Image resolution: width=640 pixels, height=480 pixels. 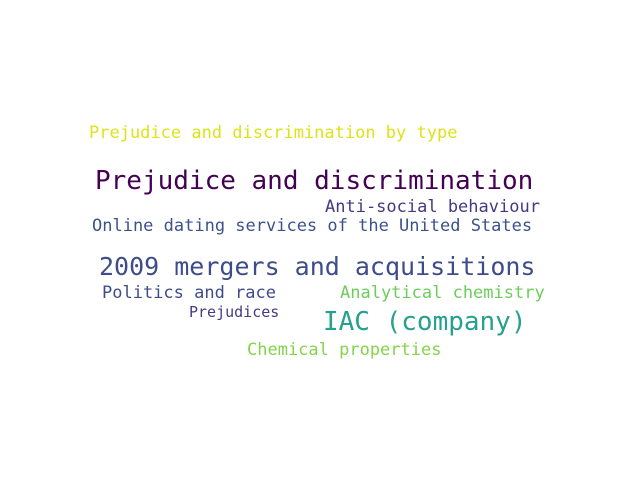 What do you see at coordinates (442, 293) in the screenshot?
I see `word-analytical-chemistry: Analytical chemistry` at bounding box center [442, 293].